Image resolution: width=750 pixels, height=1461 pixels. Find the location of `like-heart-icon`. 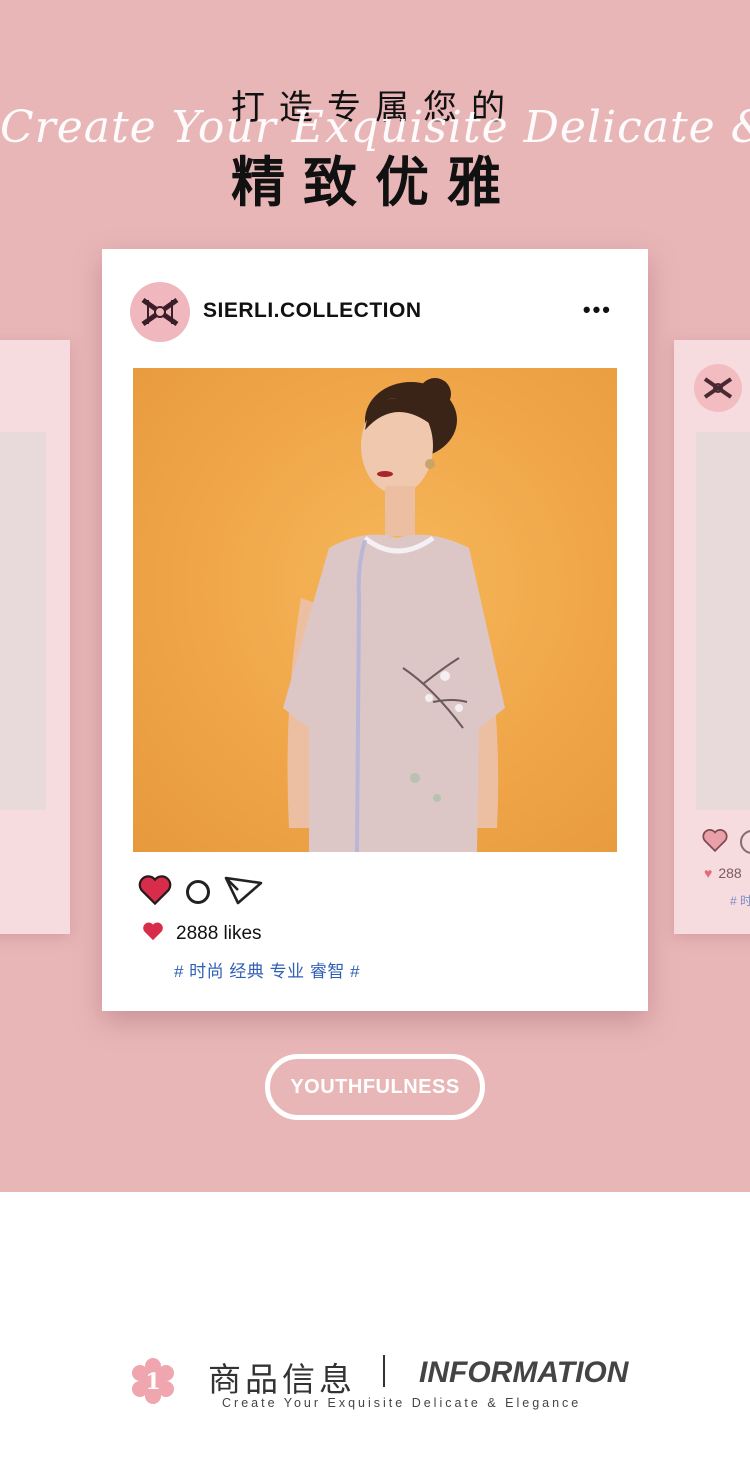

like-heart-icon is located at coordinates (155, 892).